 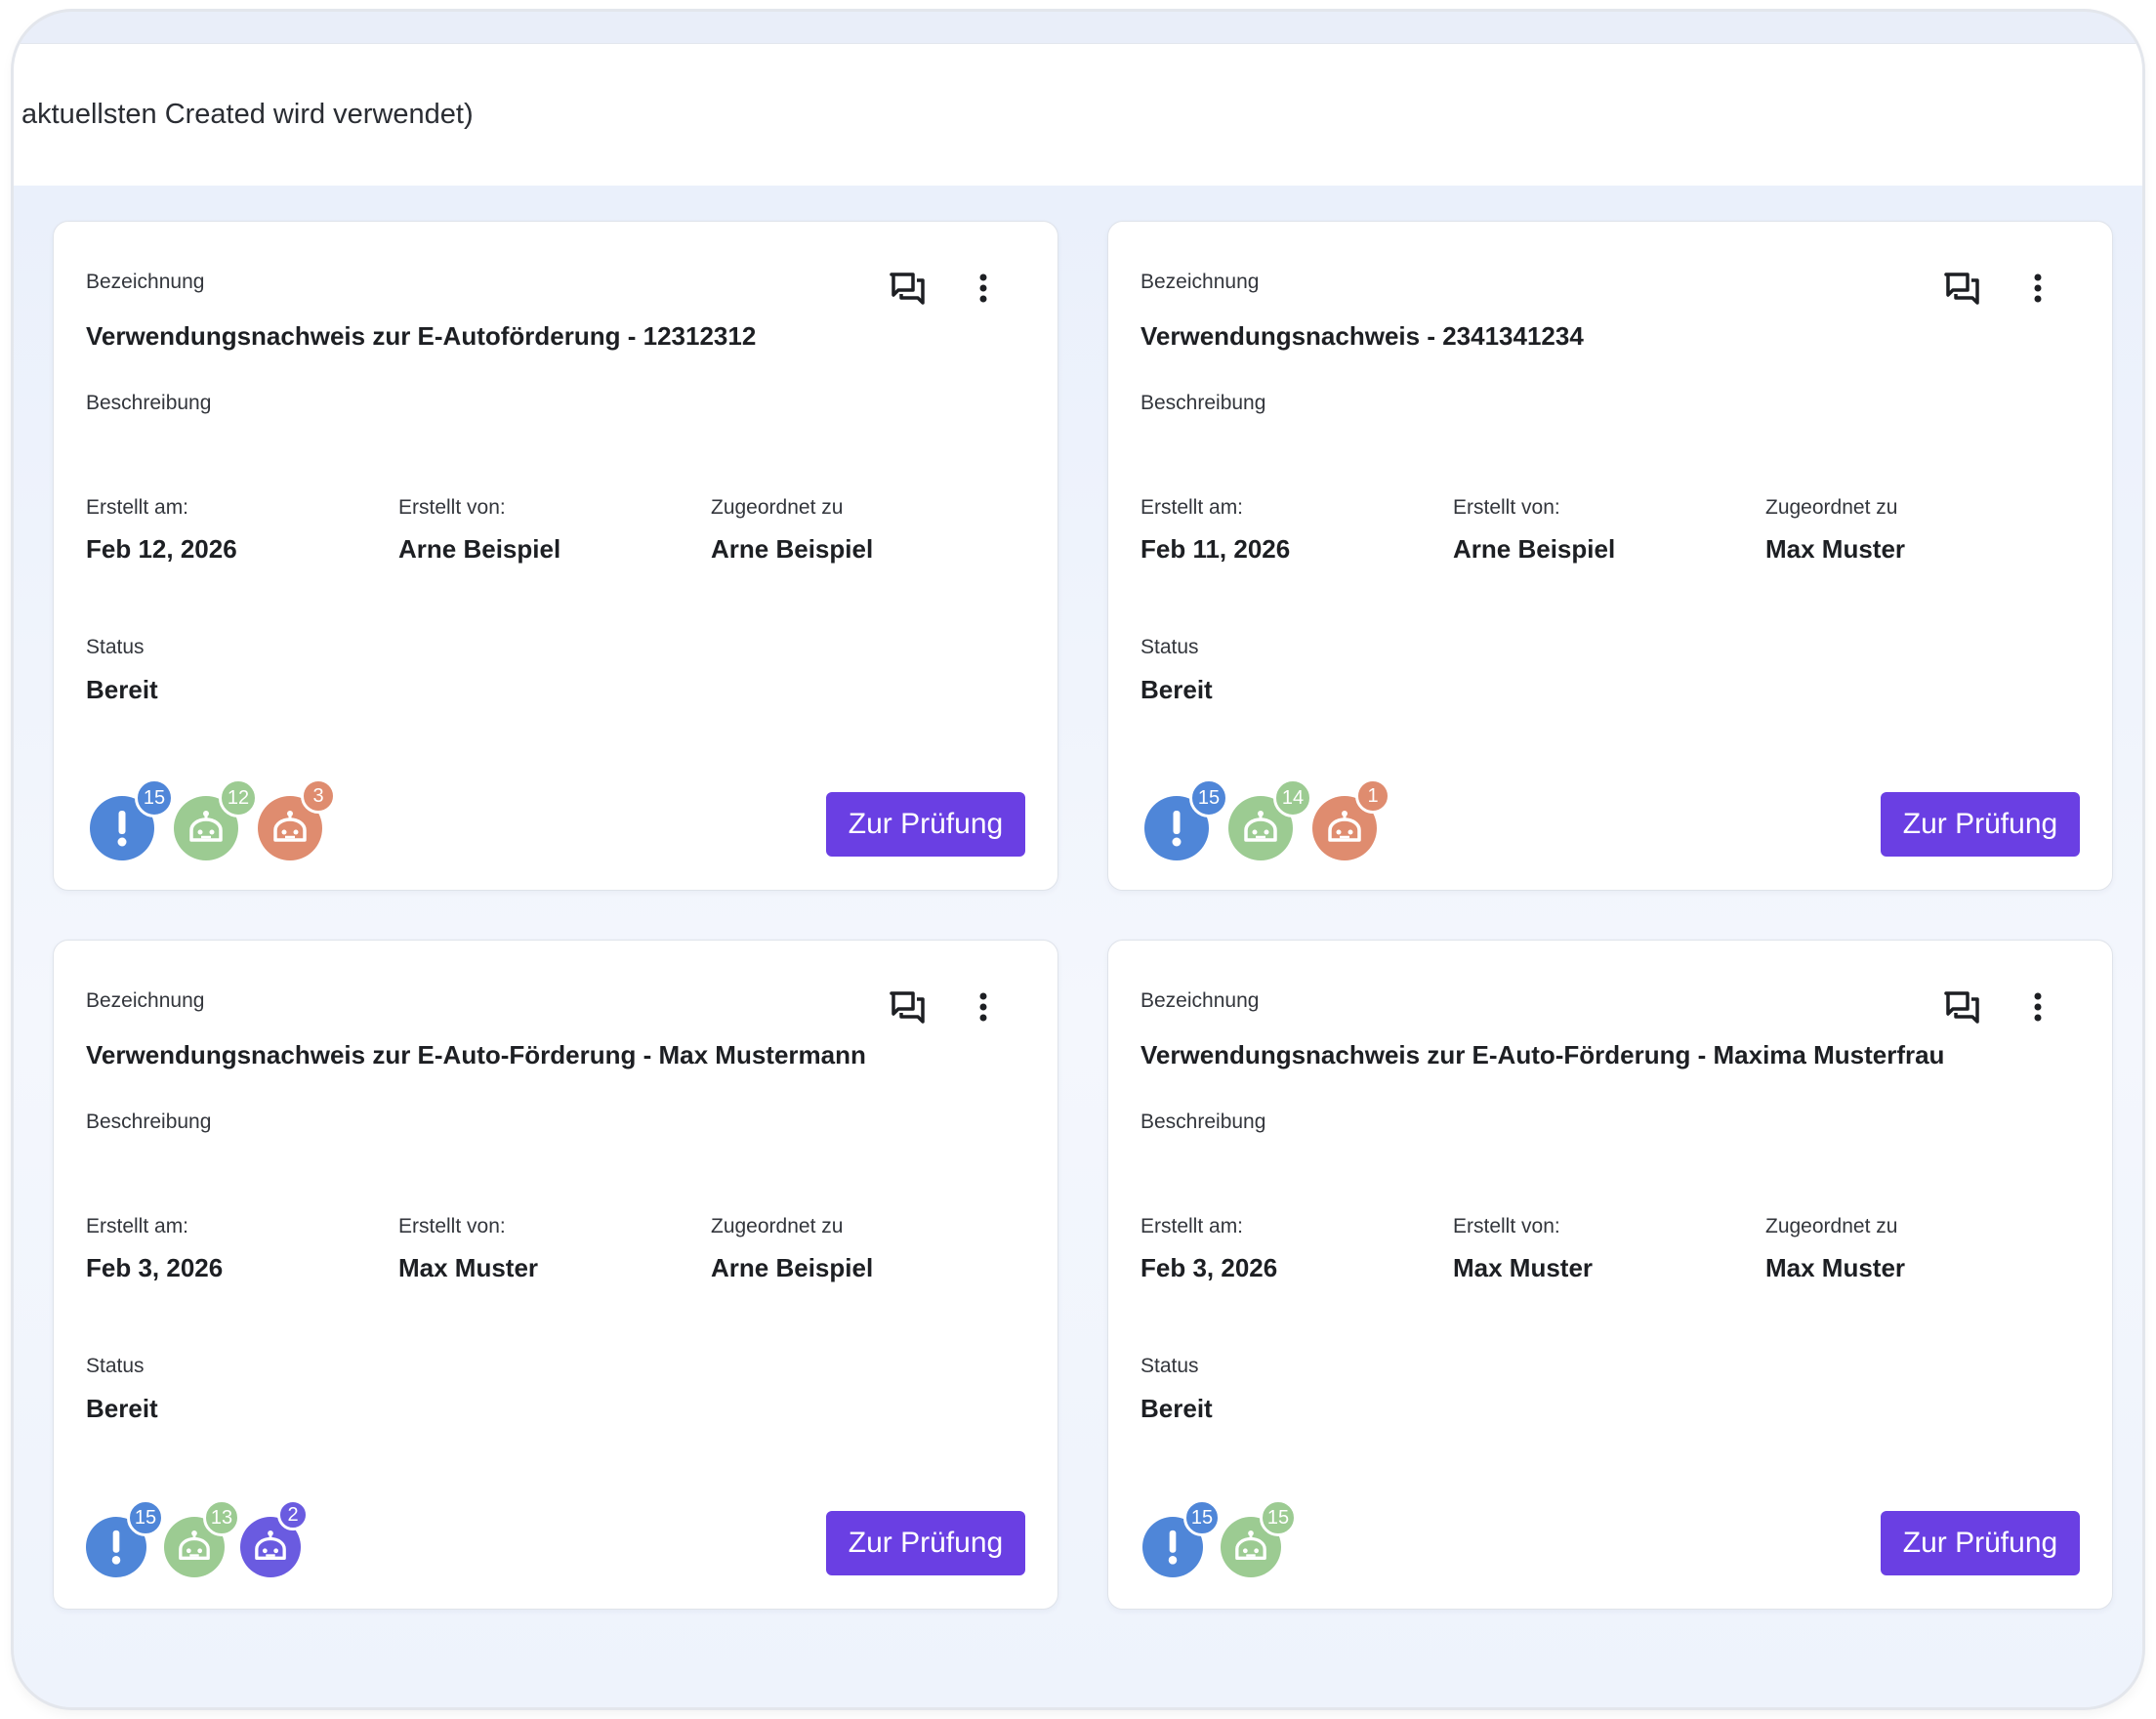 I want to click on count-badge: 3, so click(x=318, y=796).